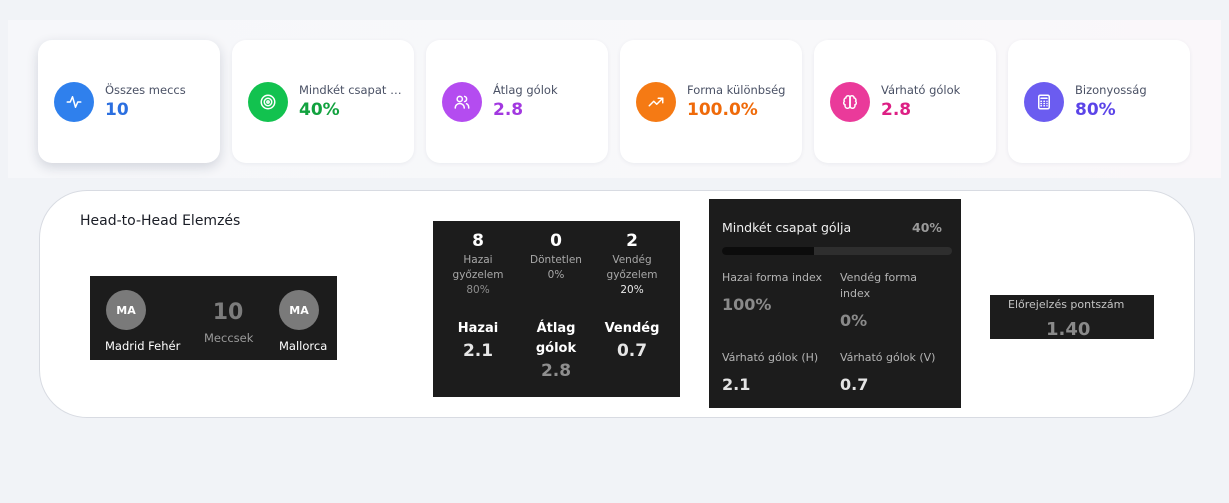  I want to click on home-wins-label: Hazai, so click(478, 260).